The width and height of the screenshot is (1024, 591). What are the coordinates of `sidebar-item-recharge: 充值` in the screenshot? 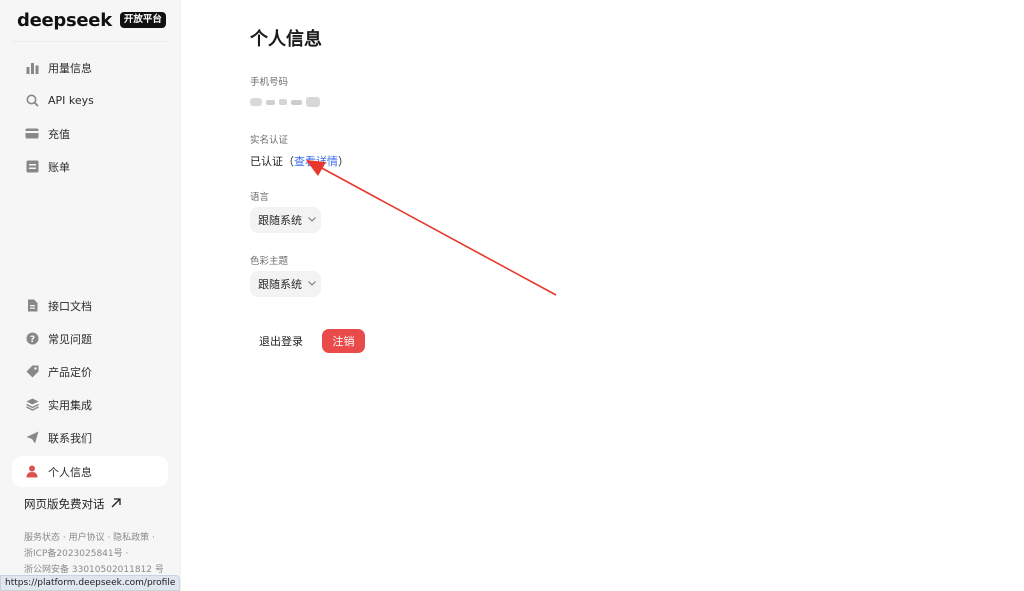 It's located at (90, 133).